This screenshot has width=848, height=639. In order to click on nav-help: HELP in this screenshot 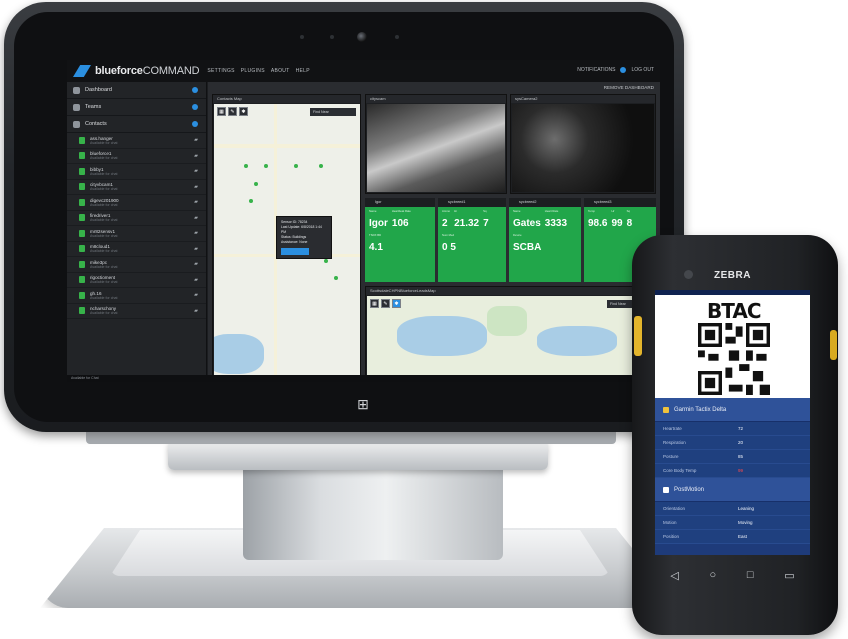, I will do `click(303, 71)`.